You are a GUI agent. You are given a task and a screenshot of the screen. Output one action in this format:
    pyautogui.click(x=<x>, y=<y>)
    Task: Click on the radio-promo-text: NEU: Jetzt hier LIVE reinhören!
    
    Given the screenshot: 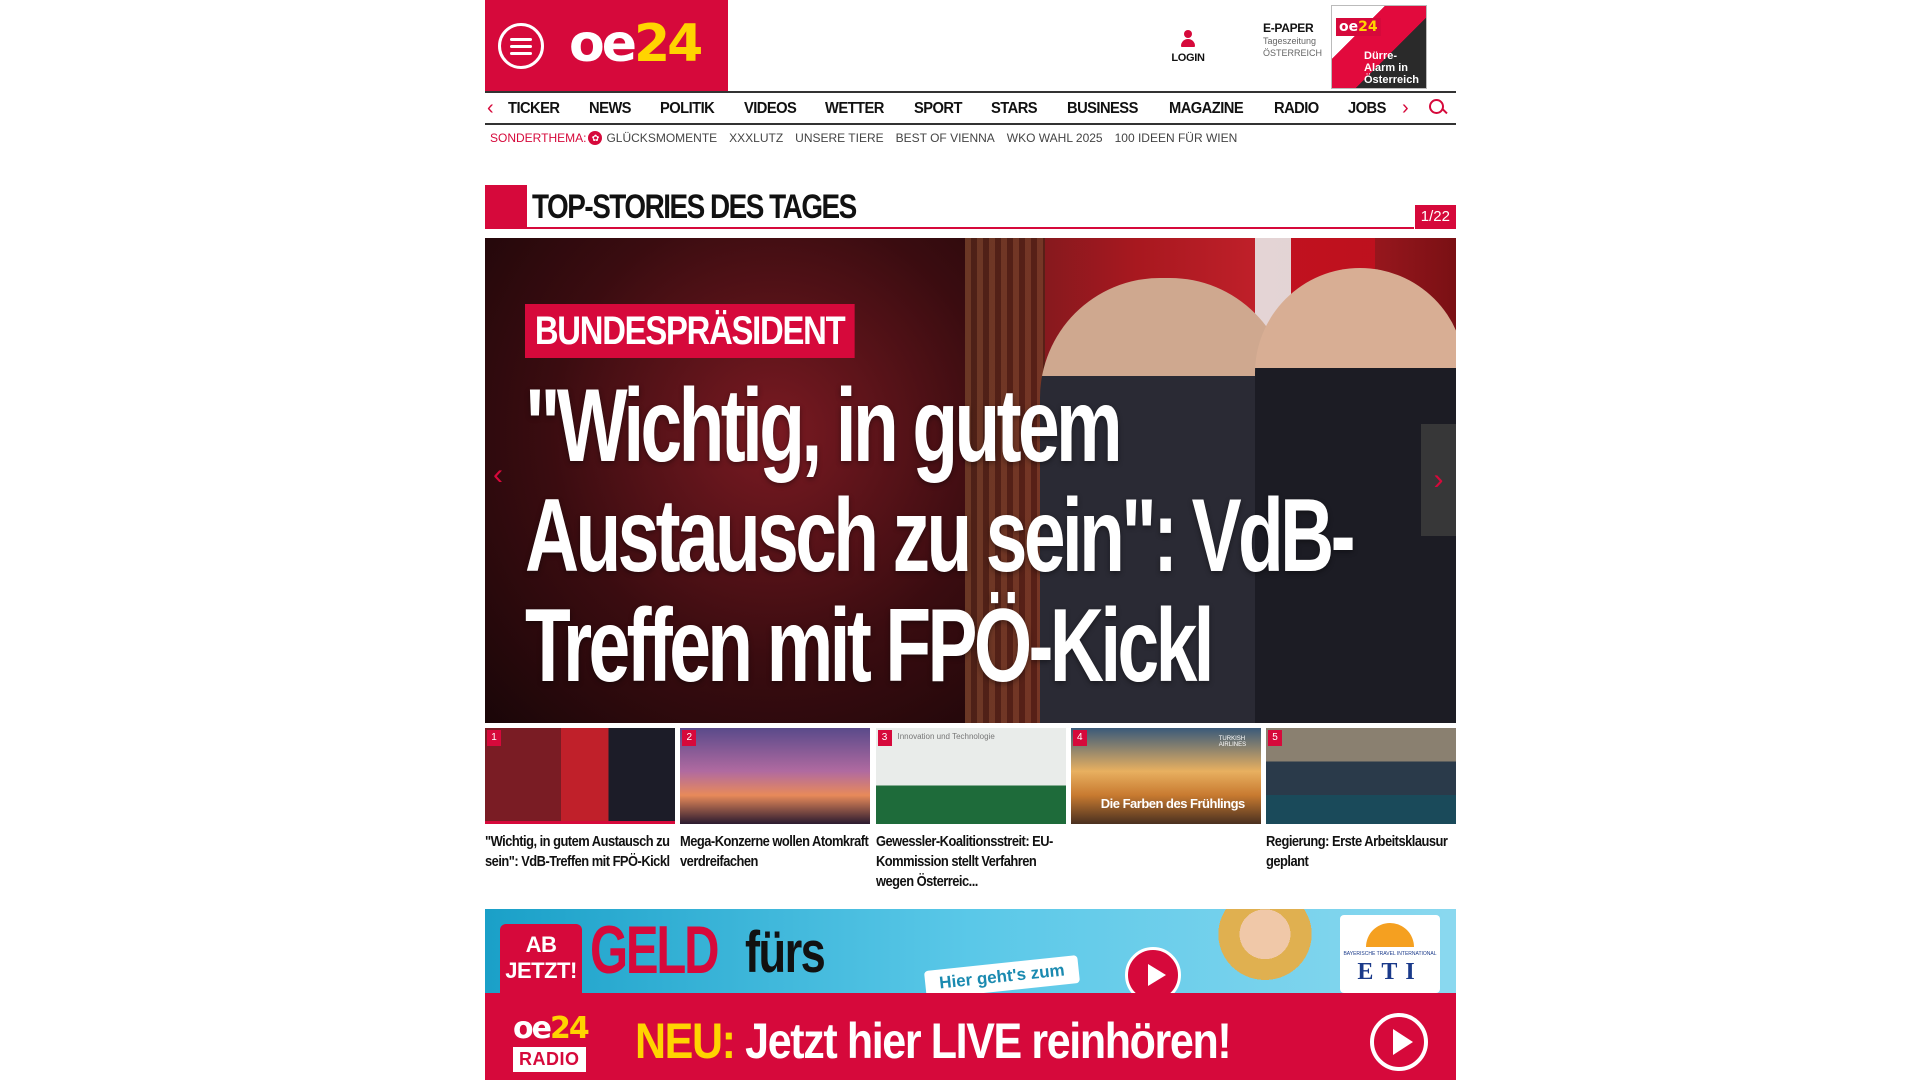 What is the action you would take?
    pyautogui.click(x=933, y=1041)
    